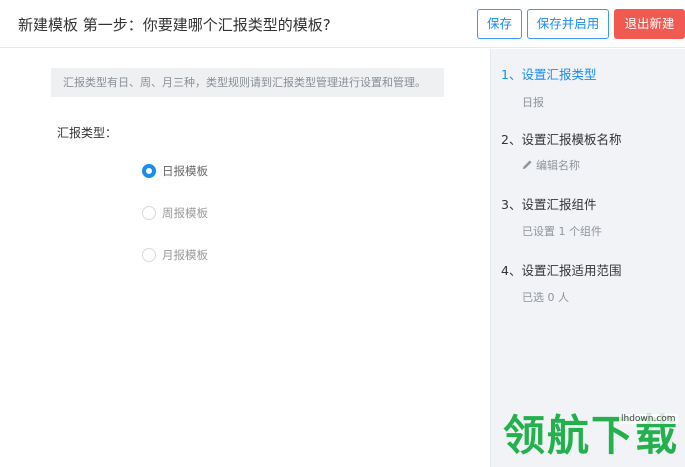 This screenshot has width=685, height=467. What do you see at coordinates (548, 73) in the screenshot?
I see `step-1-title: 1、设置汇报类型` at bounding box center [548, 73].